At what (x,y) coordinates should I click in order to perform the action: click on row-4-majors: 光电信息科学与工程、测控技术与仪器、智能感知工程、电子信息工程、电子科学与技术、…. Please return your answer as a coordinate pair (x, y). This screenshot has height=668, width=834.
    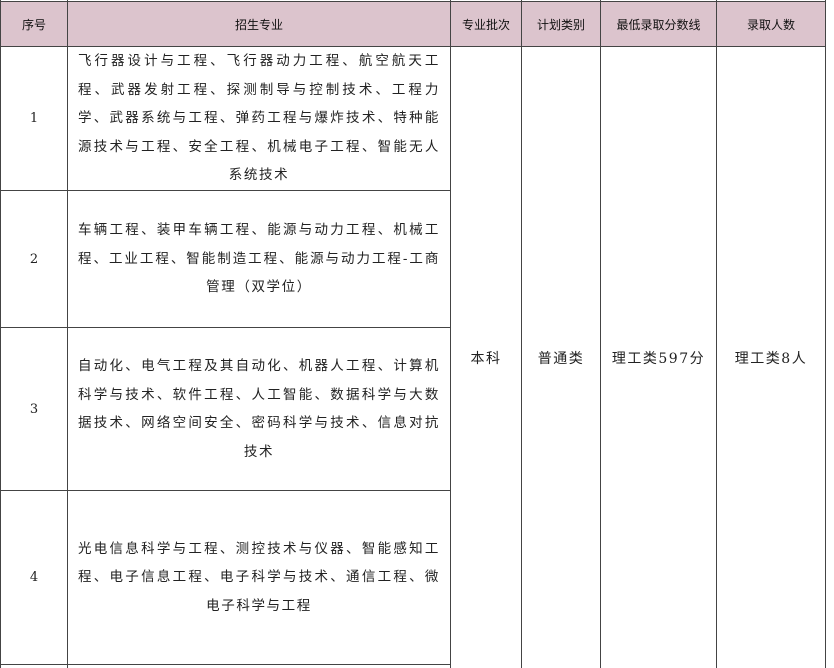
    Looking at the image, I should click on (259, 577).